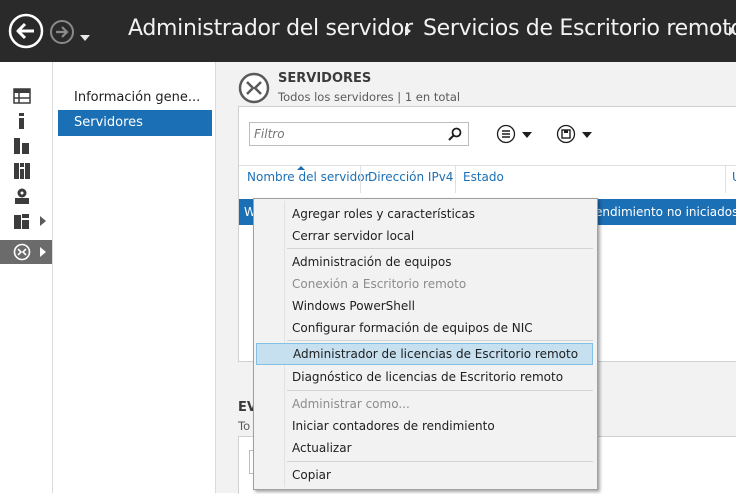 The height and width of the screenshot is (494, 736). What do you see at coordinates (308, 177) in the screenshot?
I see `column-header-server-name: Nombre del servidor` at bounding box center [308, 177].